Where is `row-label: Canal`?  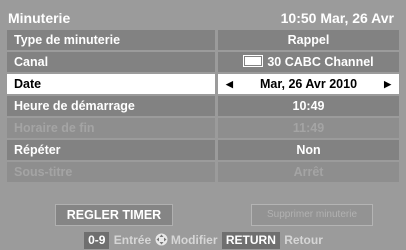
row-label: Canal is located at coordinates (111, 62).